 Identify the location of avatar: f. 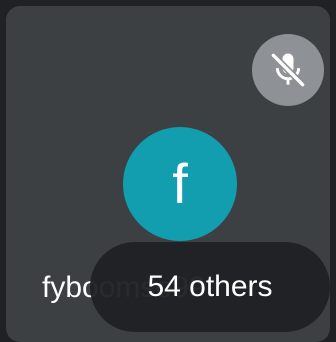
(180, 184).